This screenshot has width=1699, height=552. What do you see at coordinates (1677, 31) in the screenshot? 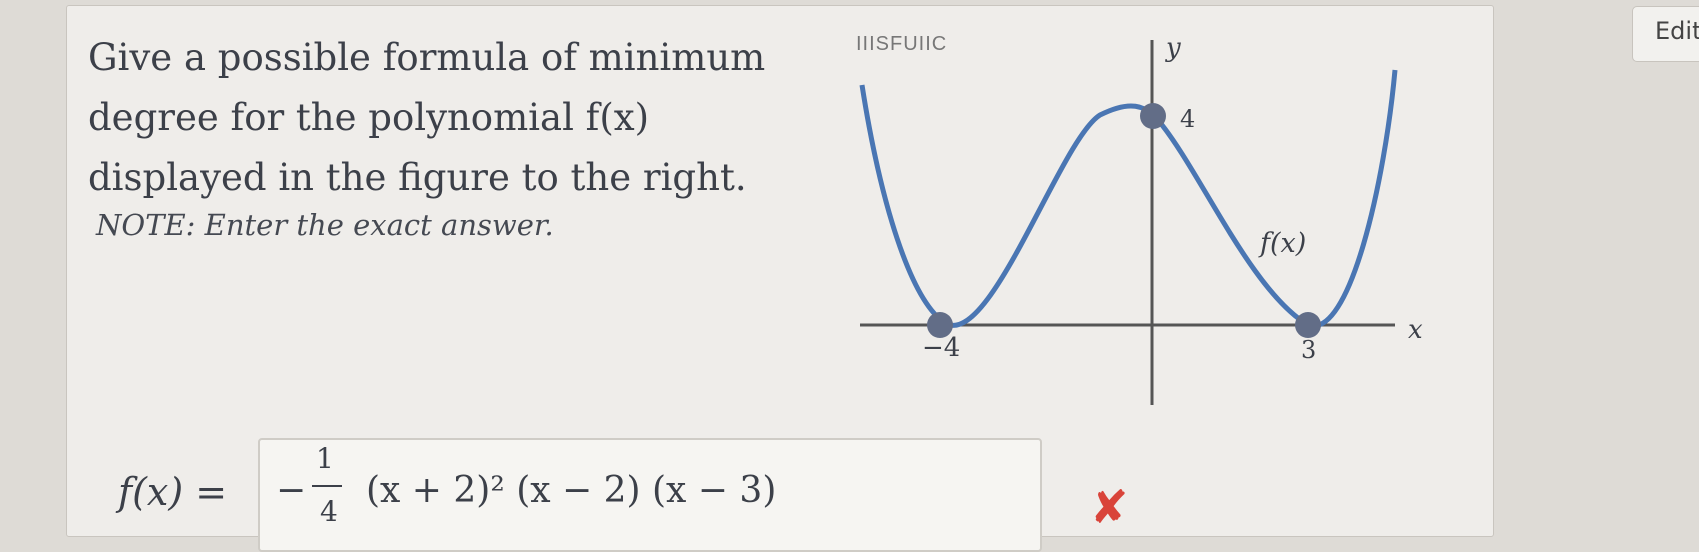
I see `edit-button-label: Edit` at bounding box center [1677, 31].